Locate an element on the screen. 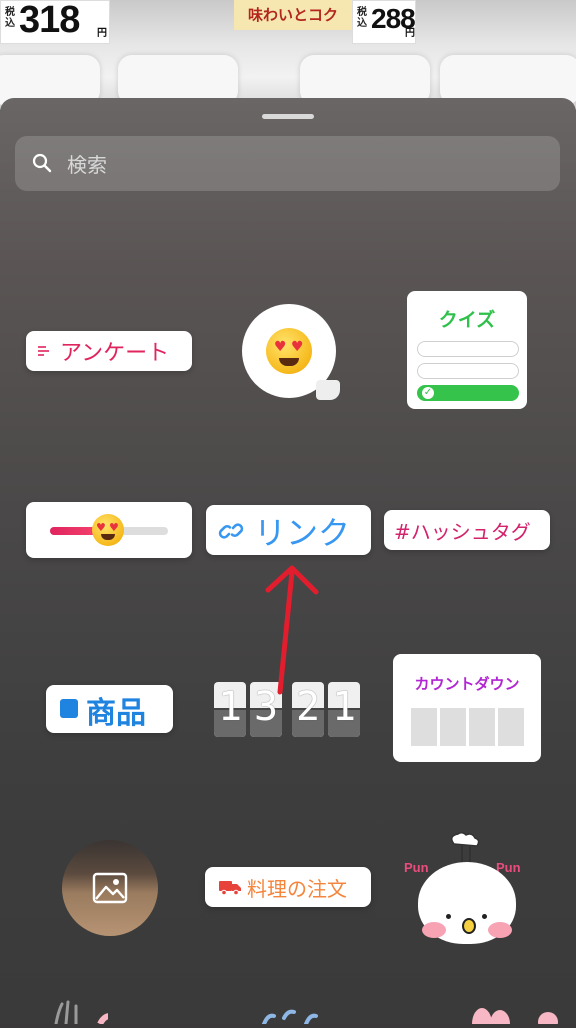  shopping-bag-icon is located at coordinates (69, 708).